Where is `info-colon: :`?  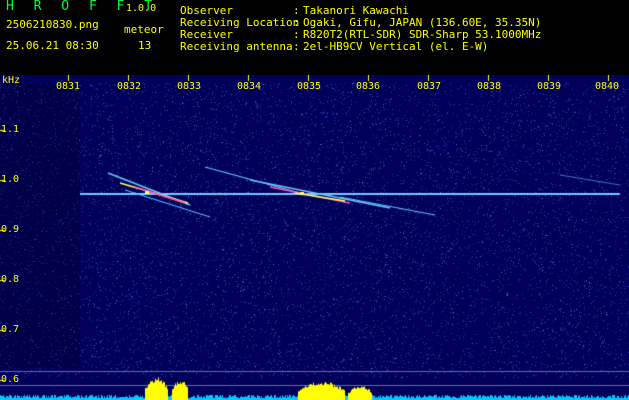 info-colon: : is located at coordinates (296, 46).